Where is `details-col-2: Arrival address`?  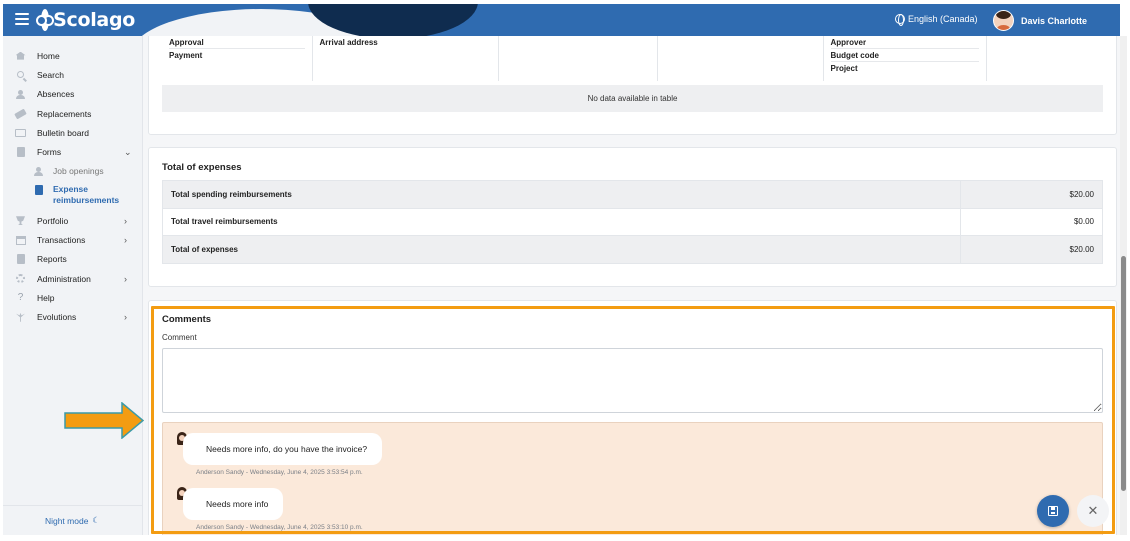
details-col-2: Arrival address is located at coordinates (404, 58).